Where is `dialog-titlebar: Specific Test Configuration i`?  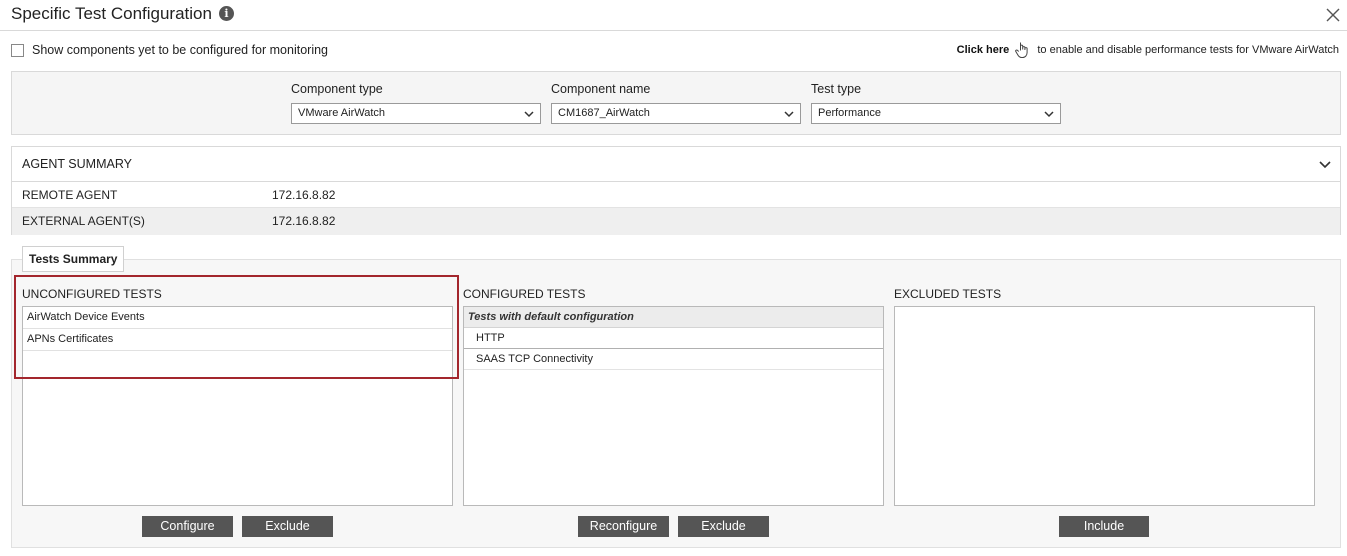
dialog-titlebar: Specific Test Configuration i is located at coordinates (673, 15).